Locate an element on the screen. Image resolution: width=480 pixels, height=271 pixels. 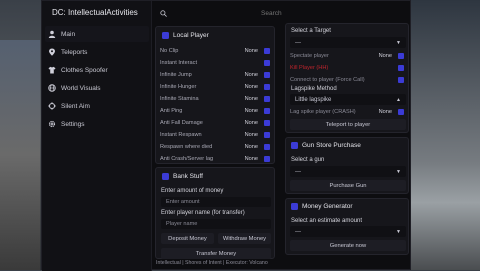
globe-icon is located at coordinates (52, 88).